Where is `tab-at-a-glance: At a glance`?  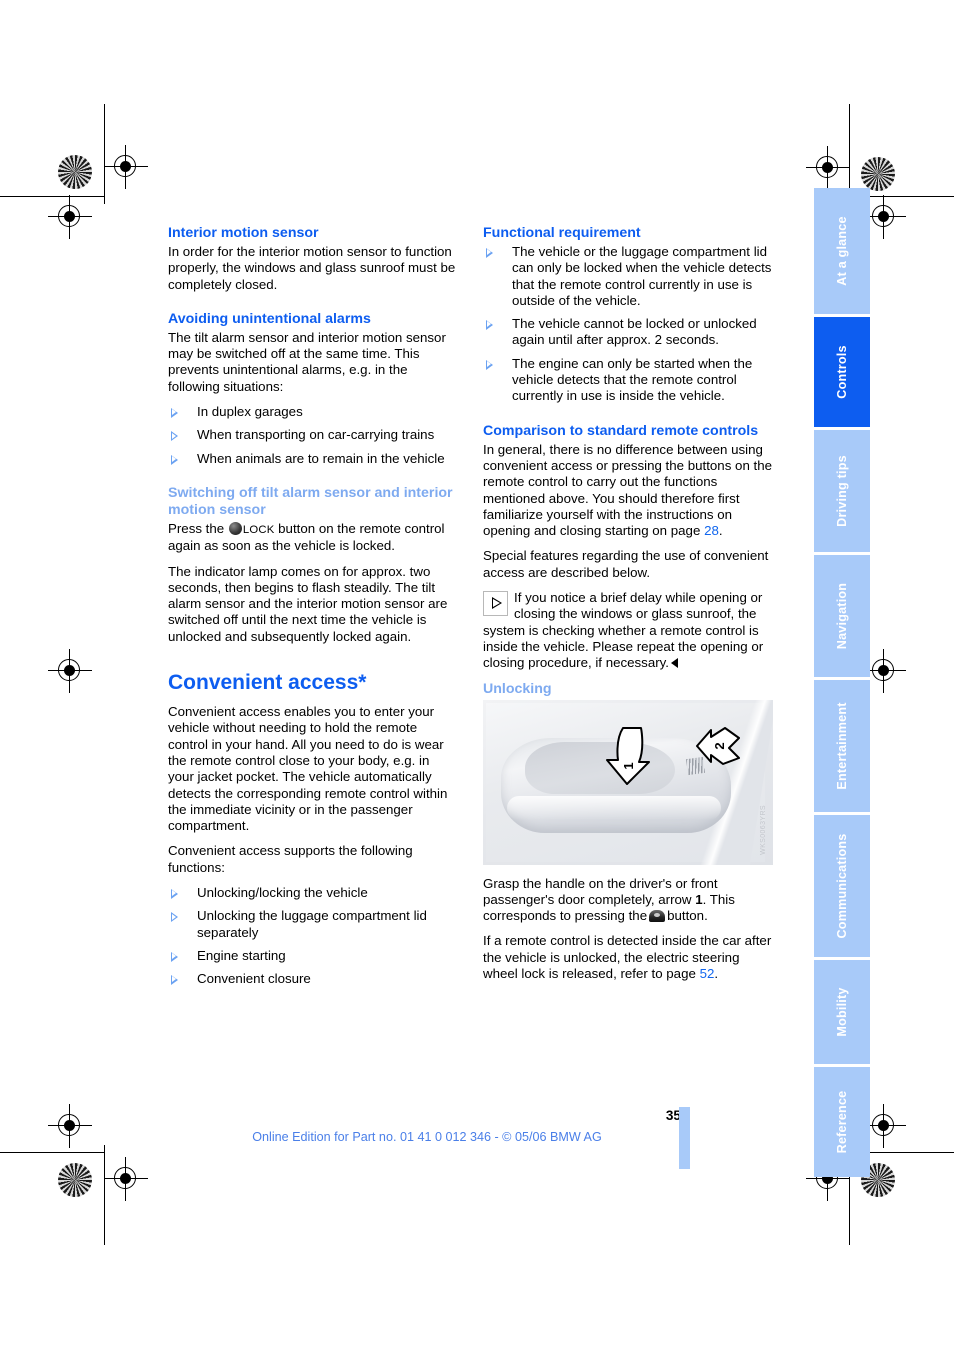
tab-at-a-glance: At a glance is located at coordinates (842, 251).